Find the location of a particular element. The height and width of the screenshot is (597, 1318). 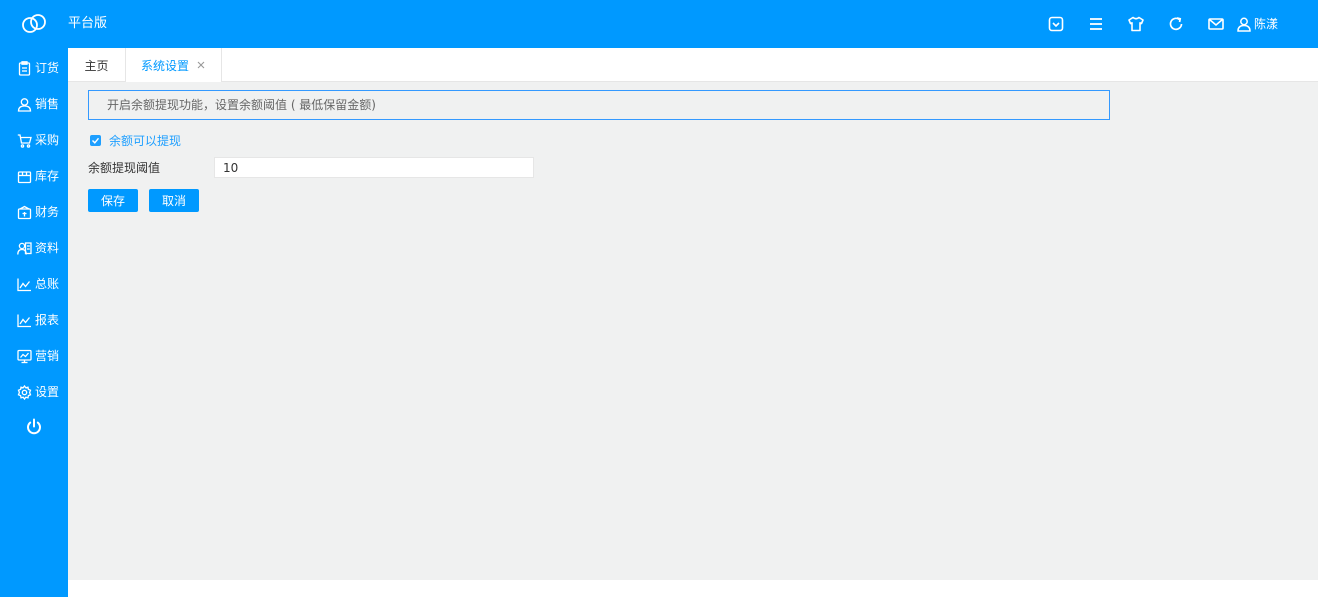

threshold-label: 余额提现阈值 is located at coordinates (124, 168).